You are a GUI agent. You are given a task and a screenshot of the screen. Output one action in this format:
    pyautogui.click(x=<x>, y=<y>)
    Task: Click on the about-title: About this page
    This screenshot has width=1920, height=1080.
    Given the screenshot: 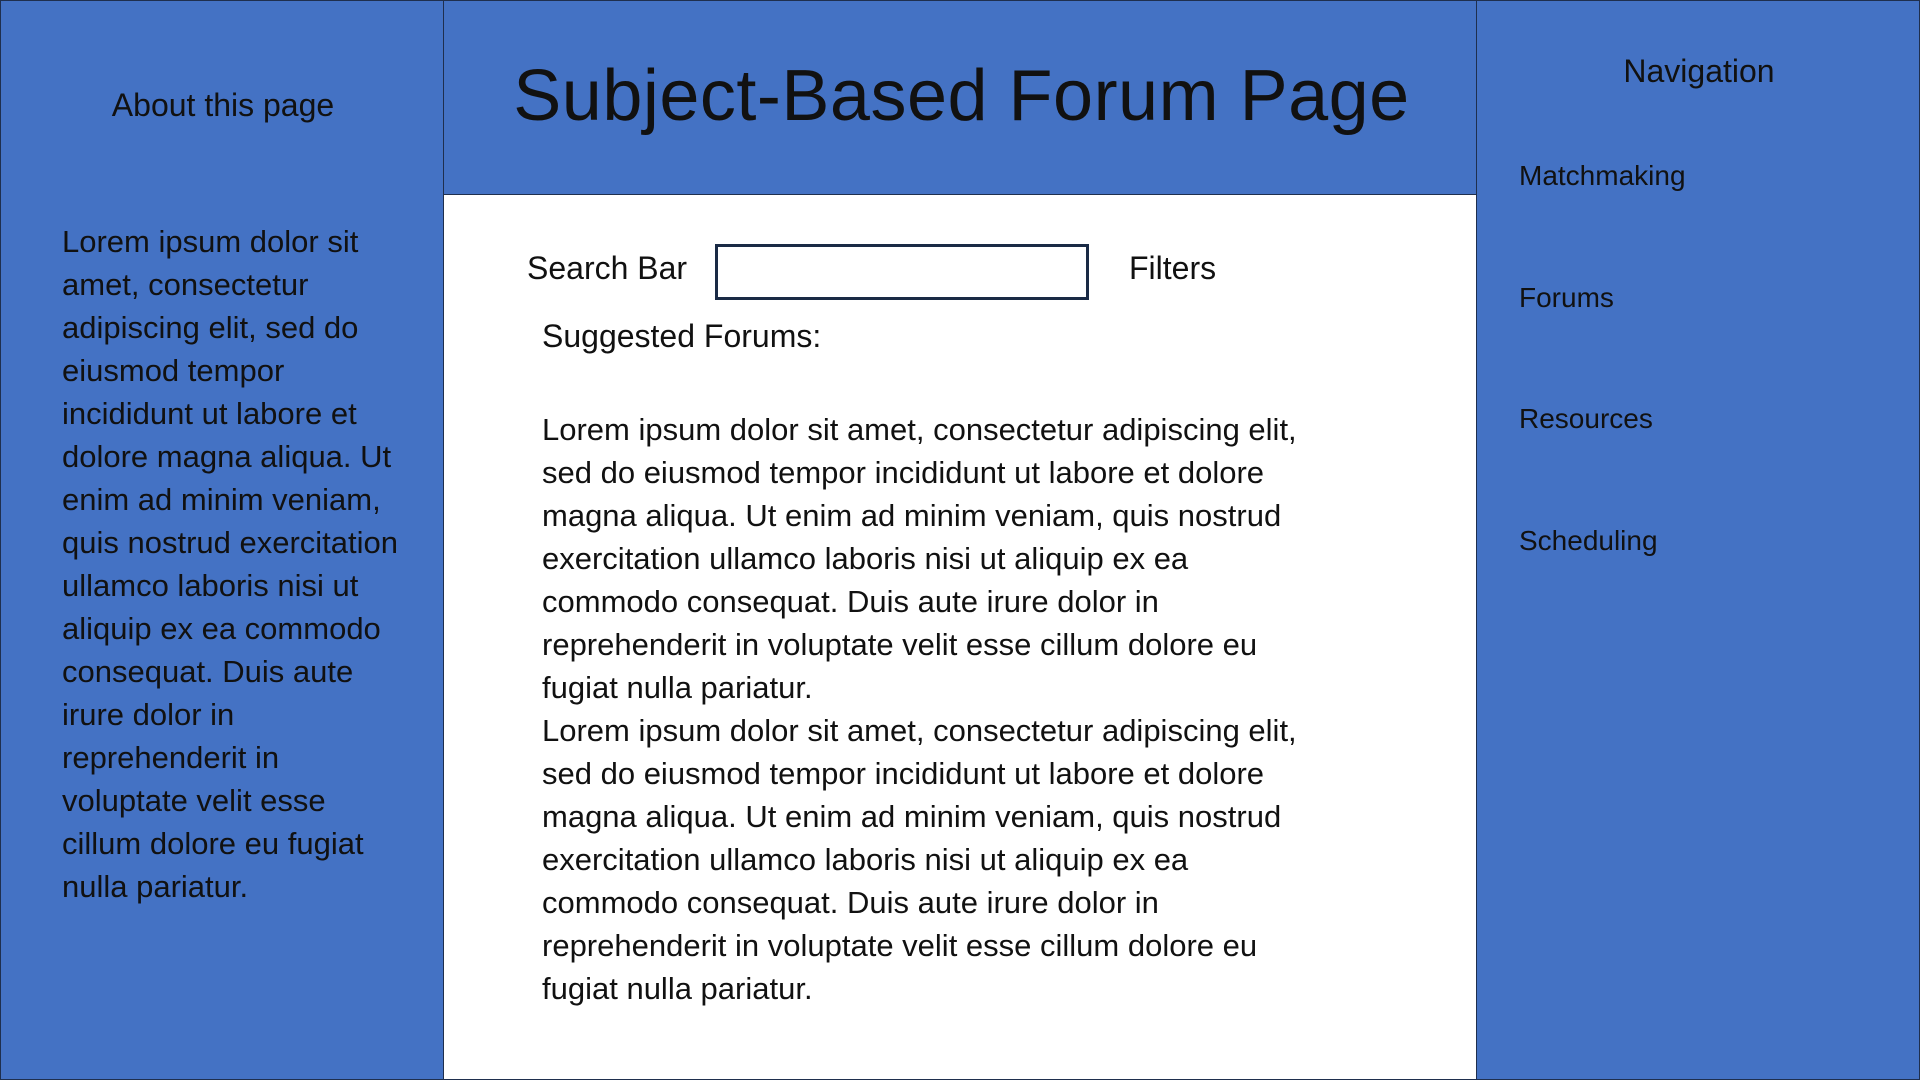 What is the action you would take?
    pyautogui.click(x=223, y=105)
    